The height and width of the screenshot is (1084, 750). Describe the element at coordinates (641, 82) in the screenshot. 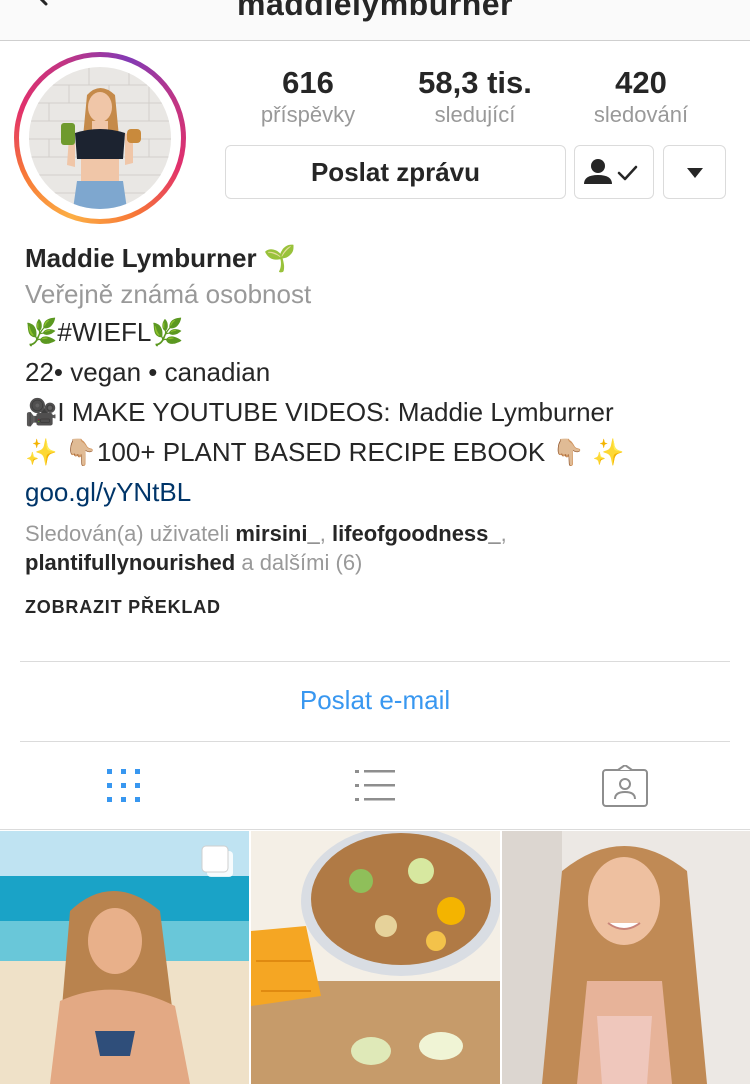

I see `following-count: 420` at that location.